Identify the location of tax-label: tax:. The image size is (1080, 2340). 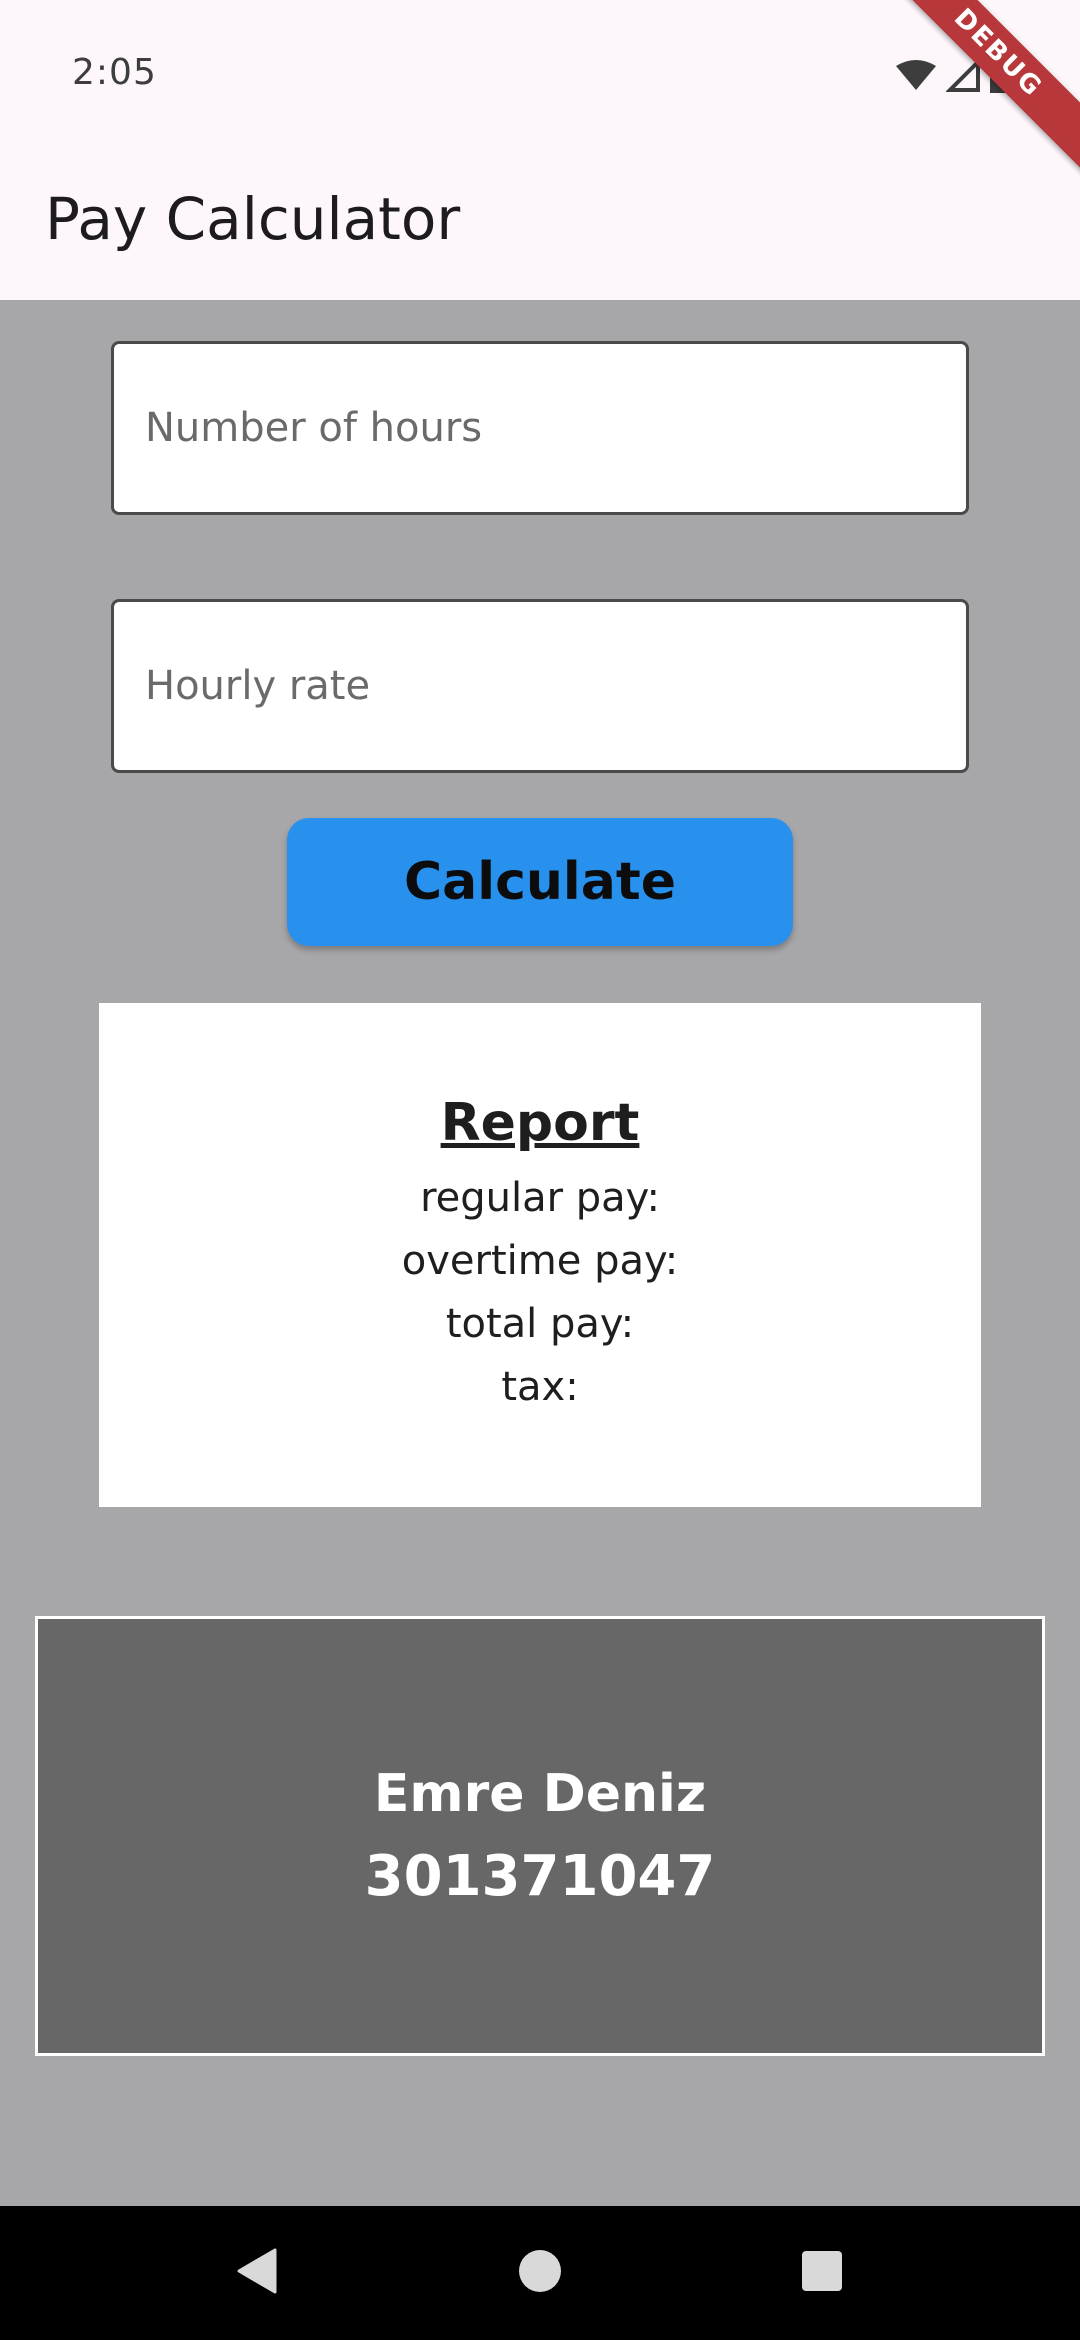
(540, 1387).